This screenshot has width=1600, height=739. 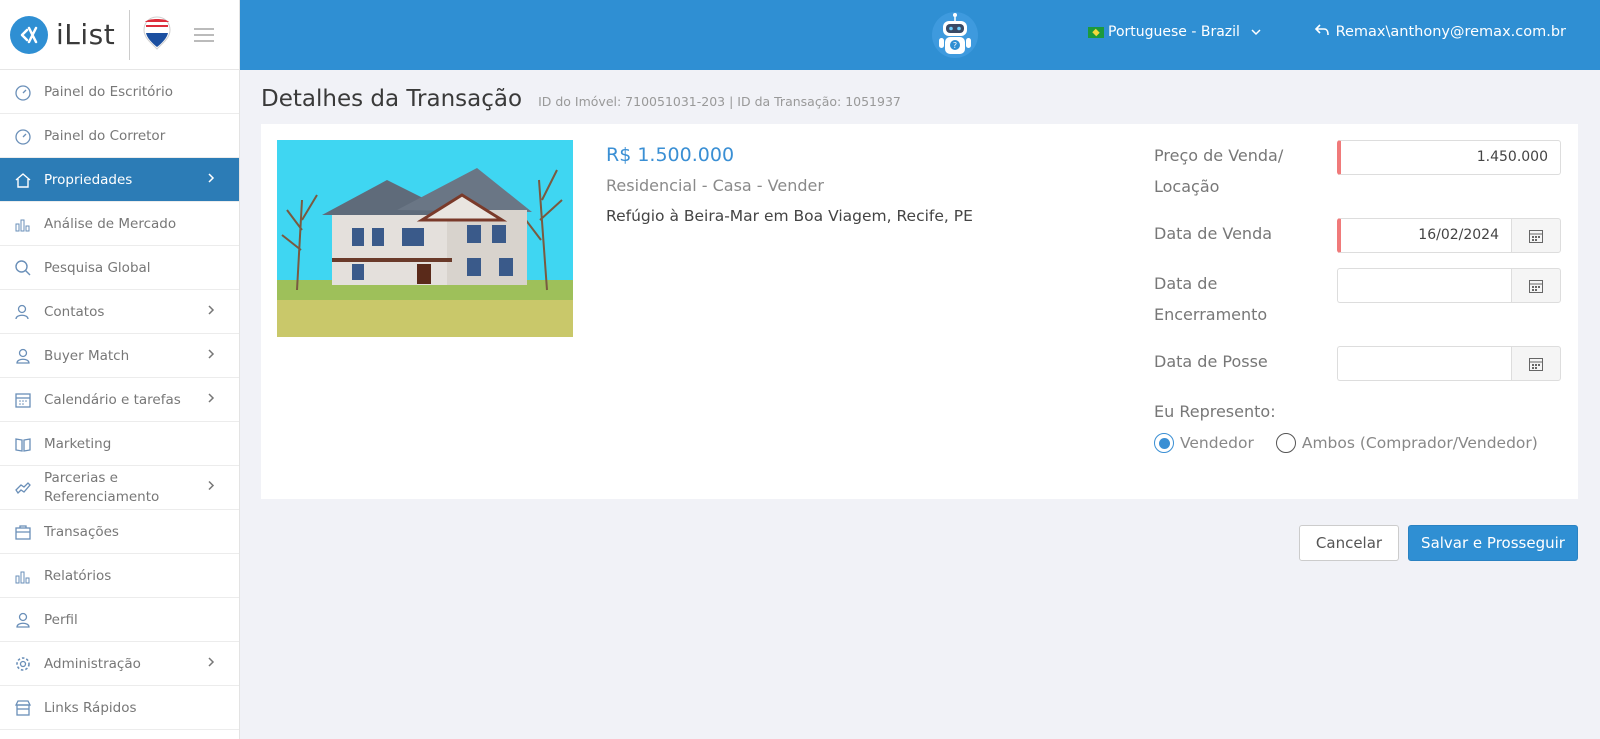 I want to click on sidebar-item-label: Pesquisa Global, so click(x=97, y=267).